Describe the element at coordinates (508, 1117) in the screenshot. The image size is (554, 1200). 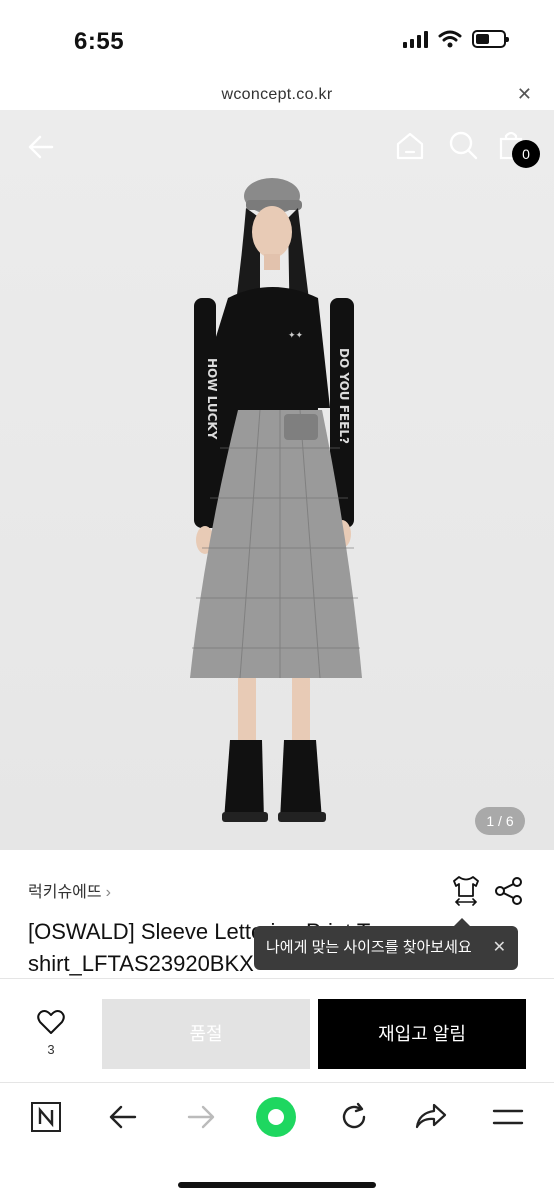
I see `menu-icon` at that location.